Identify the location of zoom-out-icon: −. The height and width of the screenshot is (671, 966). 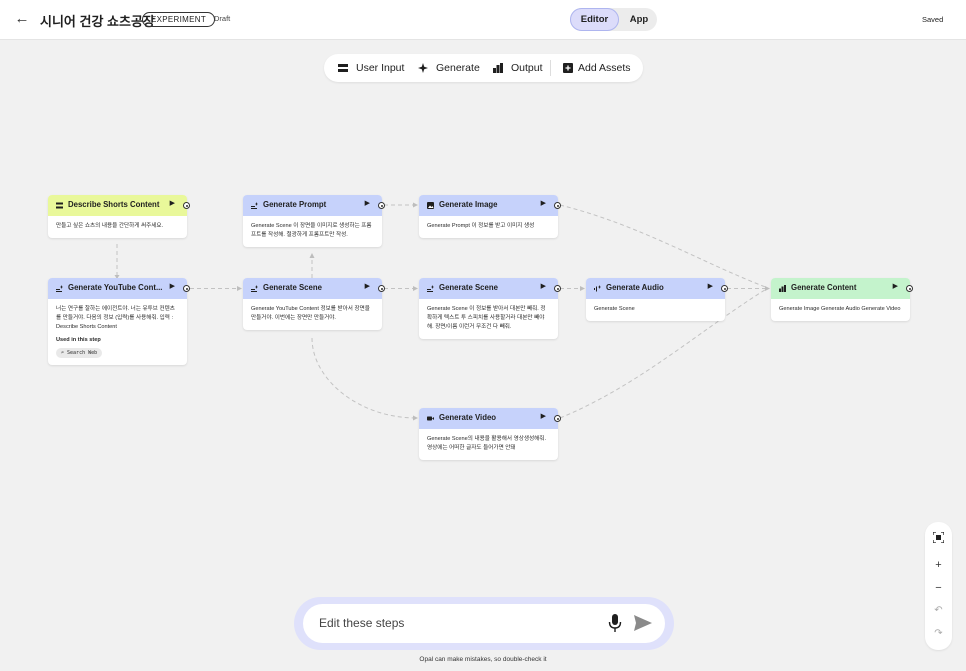
(938, 588).